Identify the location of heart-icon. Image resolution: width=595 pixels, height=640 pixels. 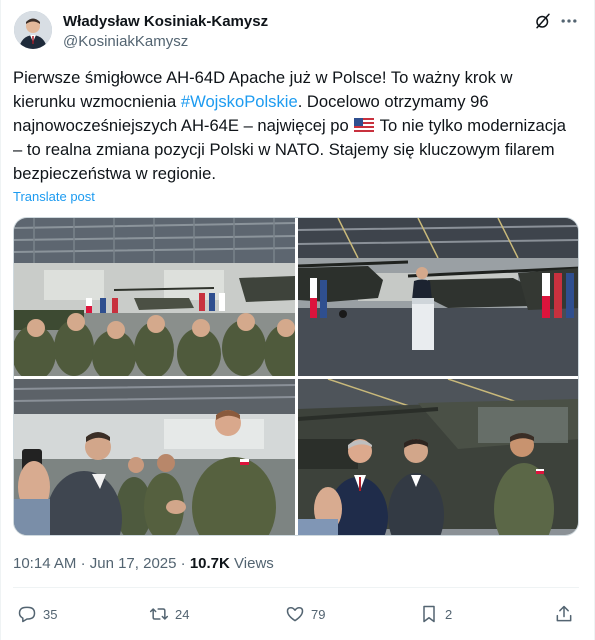
(295, 614).